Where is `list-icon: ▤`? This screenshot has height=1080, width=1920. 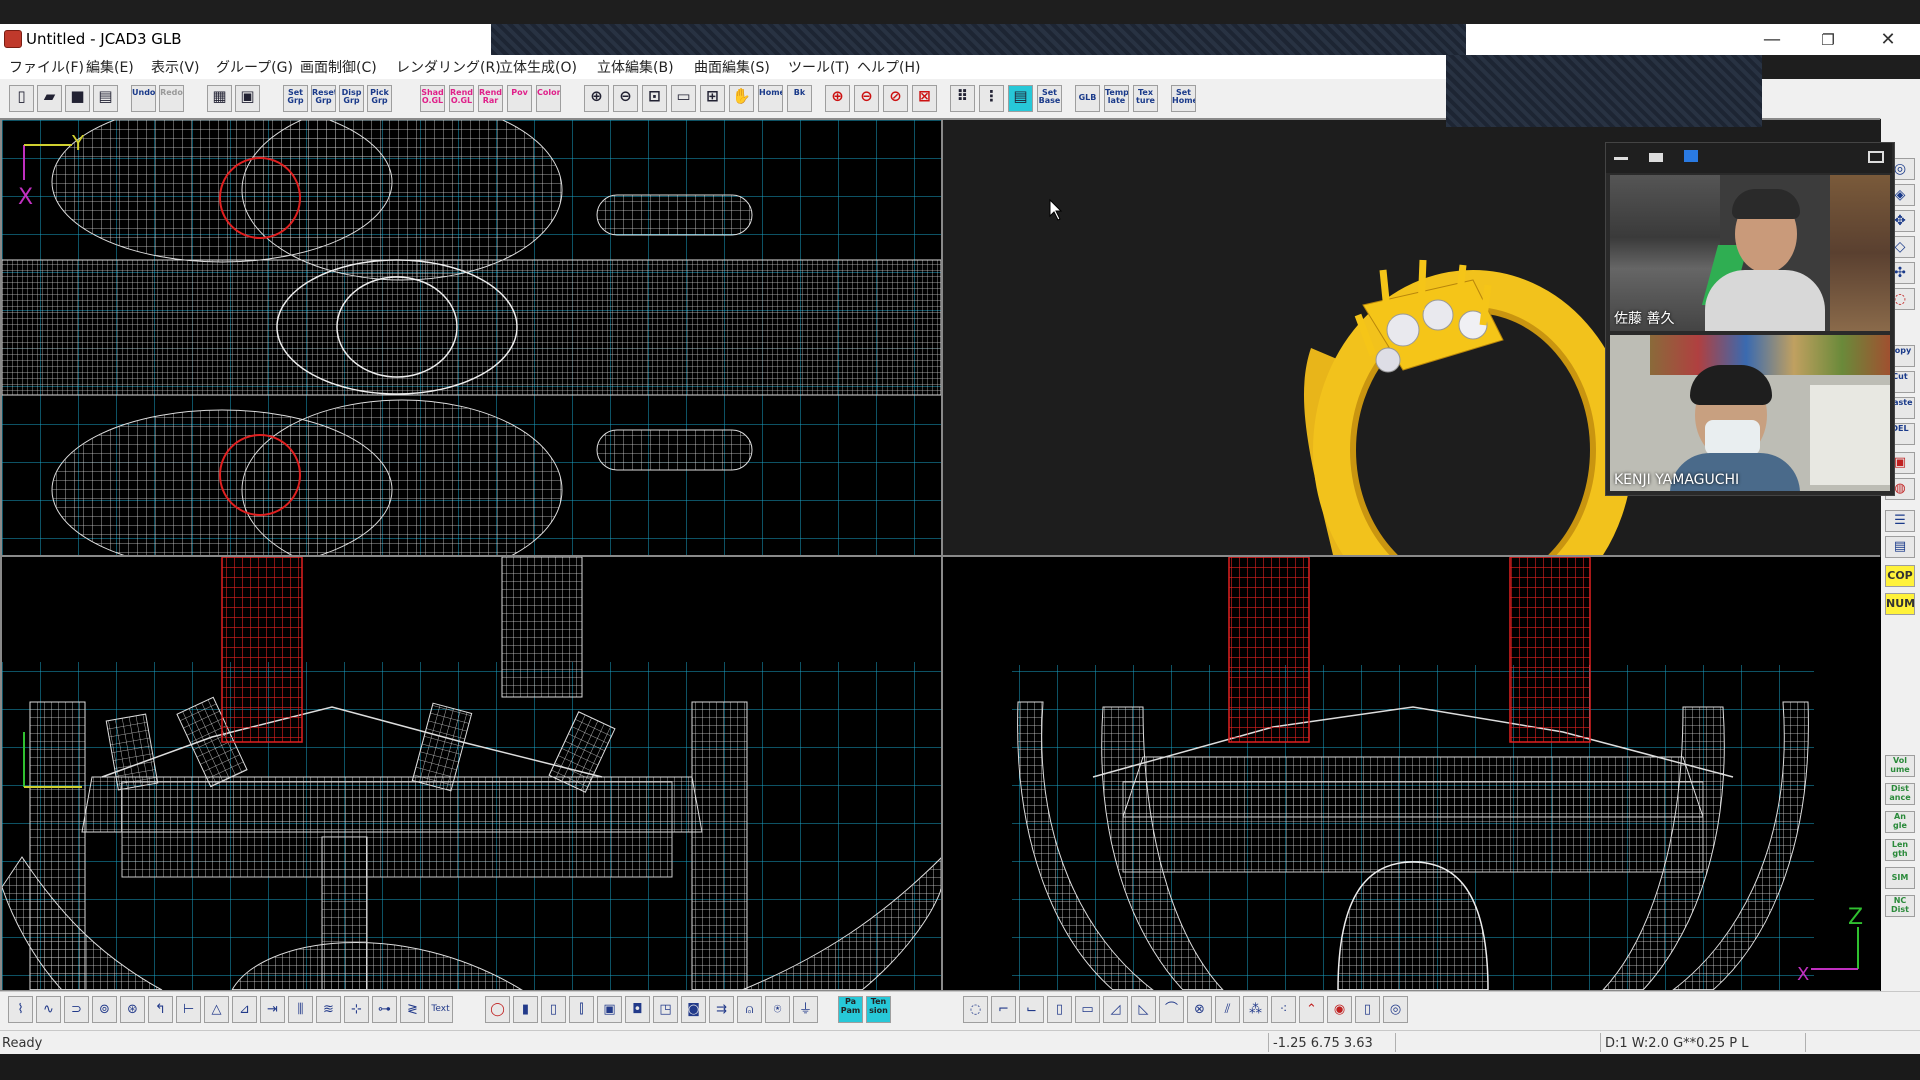 list-icon: ▤ is located at coordinates (1900, 547).